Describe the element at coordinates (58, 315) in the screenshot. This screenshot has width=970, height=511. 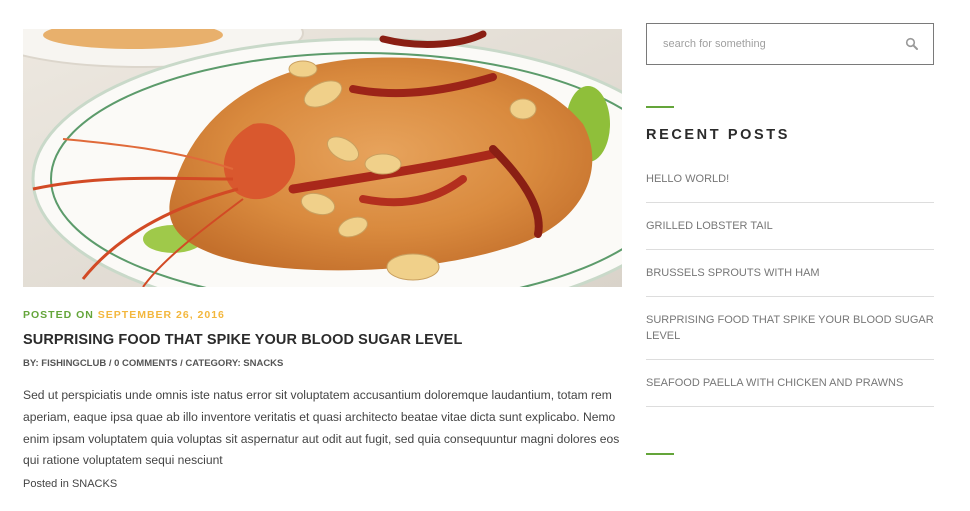
I see `posted-on-label: POSTED ON` at that location.